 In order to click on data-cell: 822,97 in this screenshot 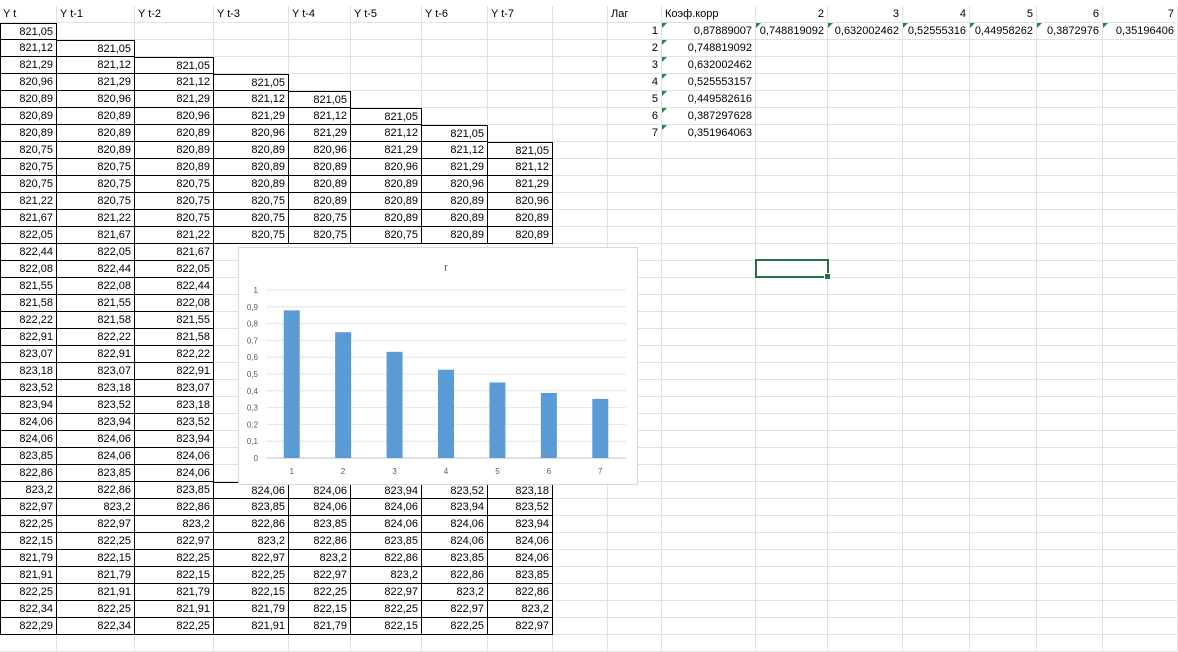, I will do `click(251, 558)`.